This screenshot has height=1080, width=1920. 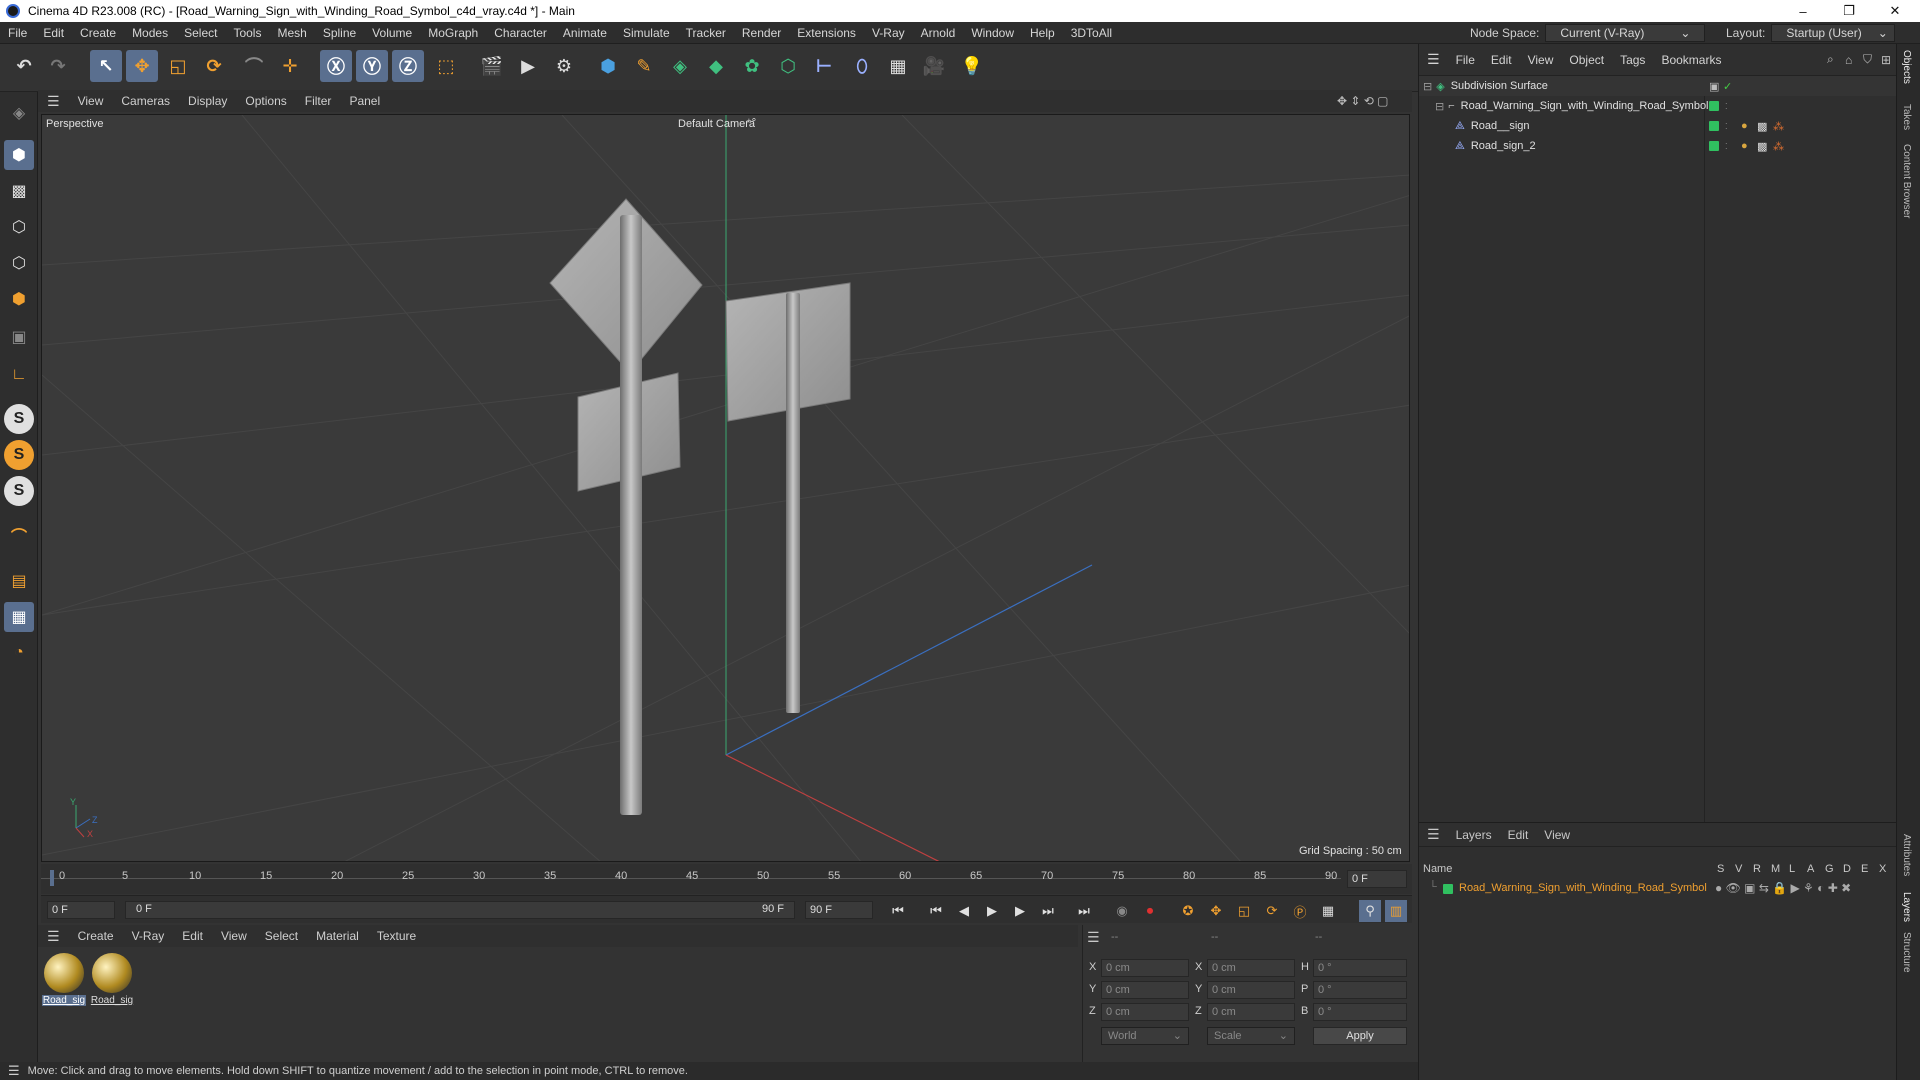 What do you see at coordinates (142, 66) in the screenshot?
I see `move-icon: ✥` at bounding box center [142, 66].